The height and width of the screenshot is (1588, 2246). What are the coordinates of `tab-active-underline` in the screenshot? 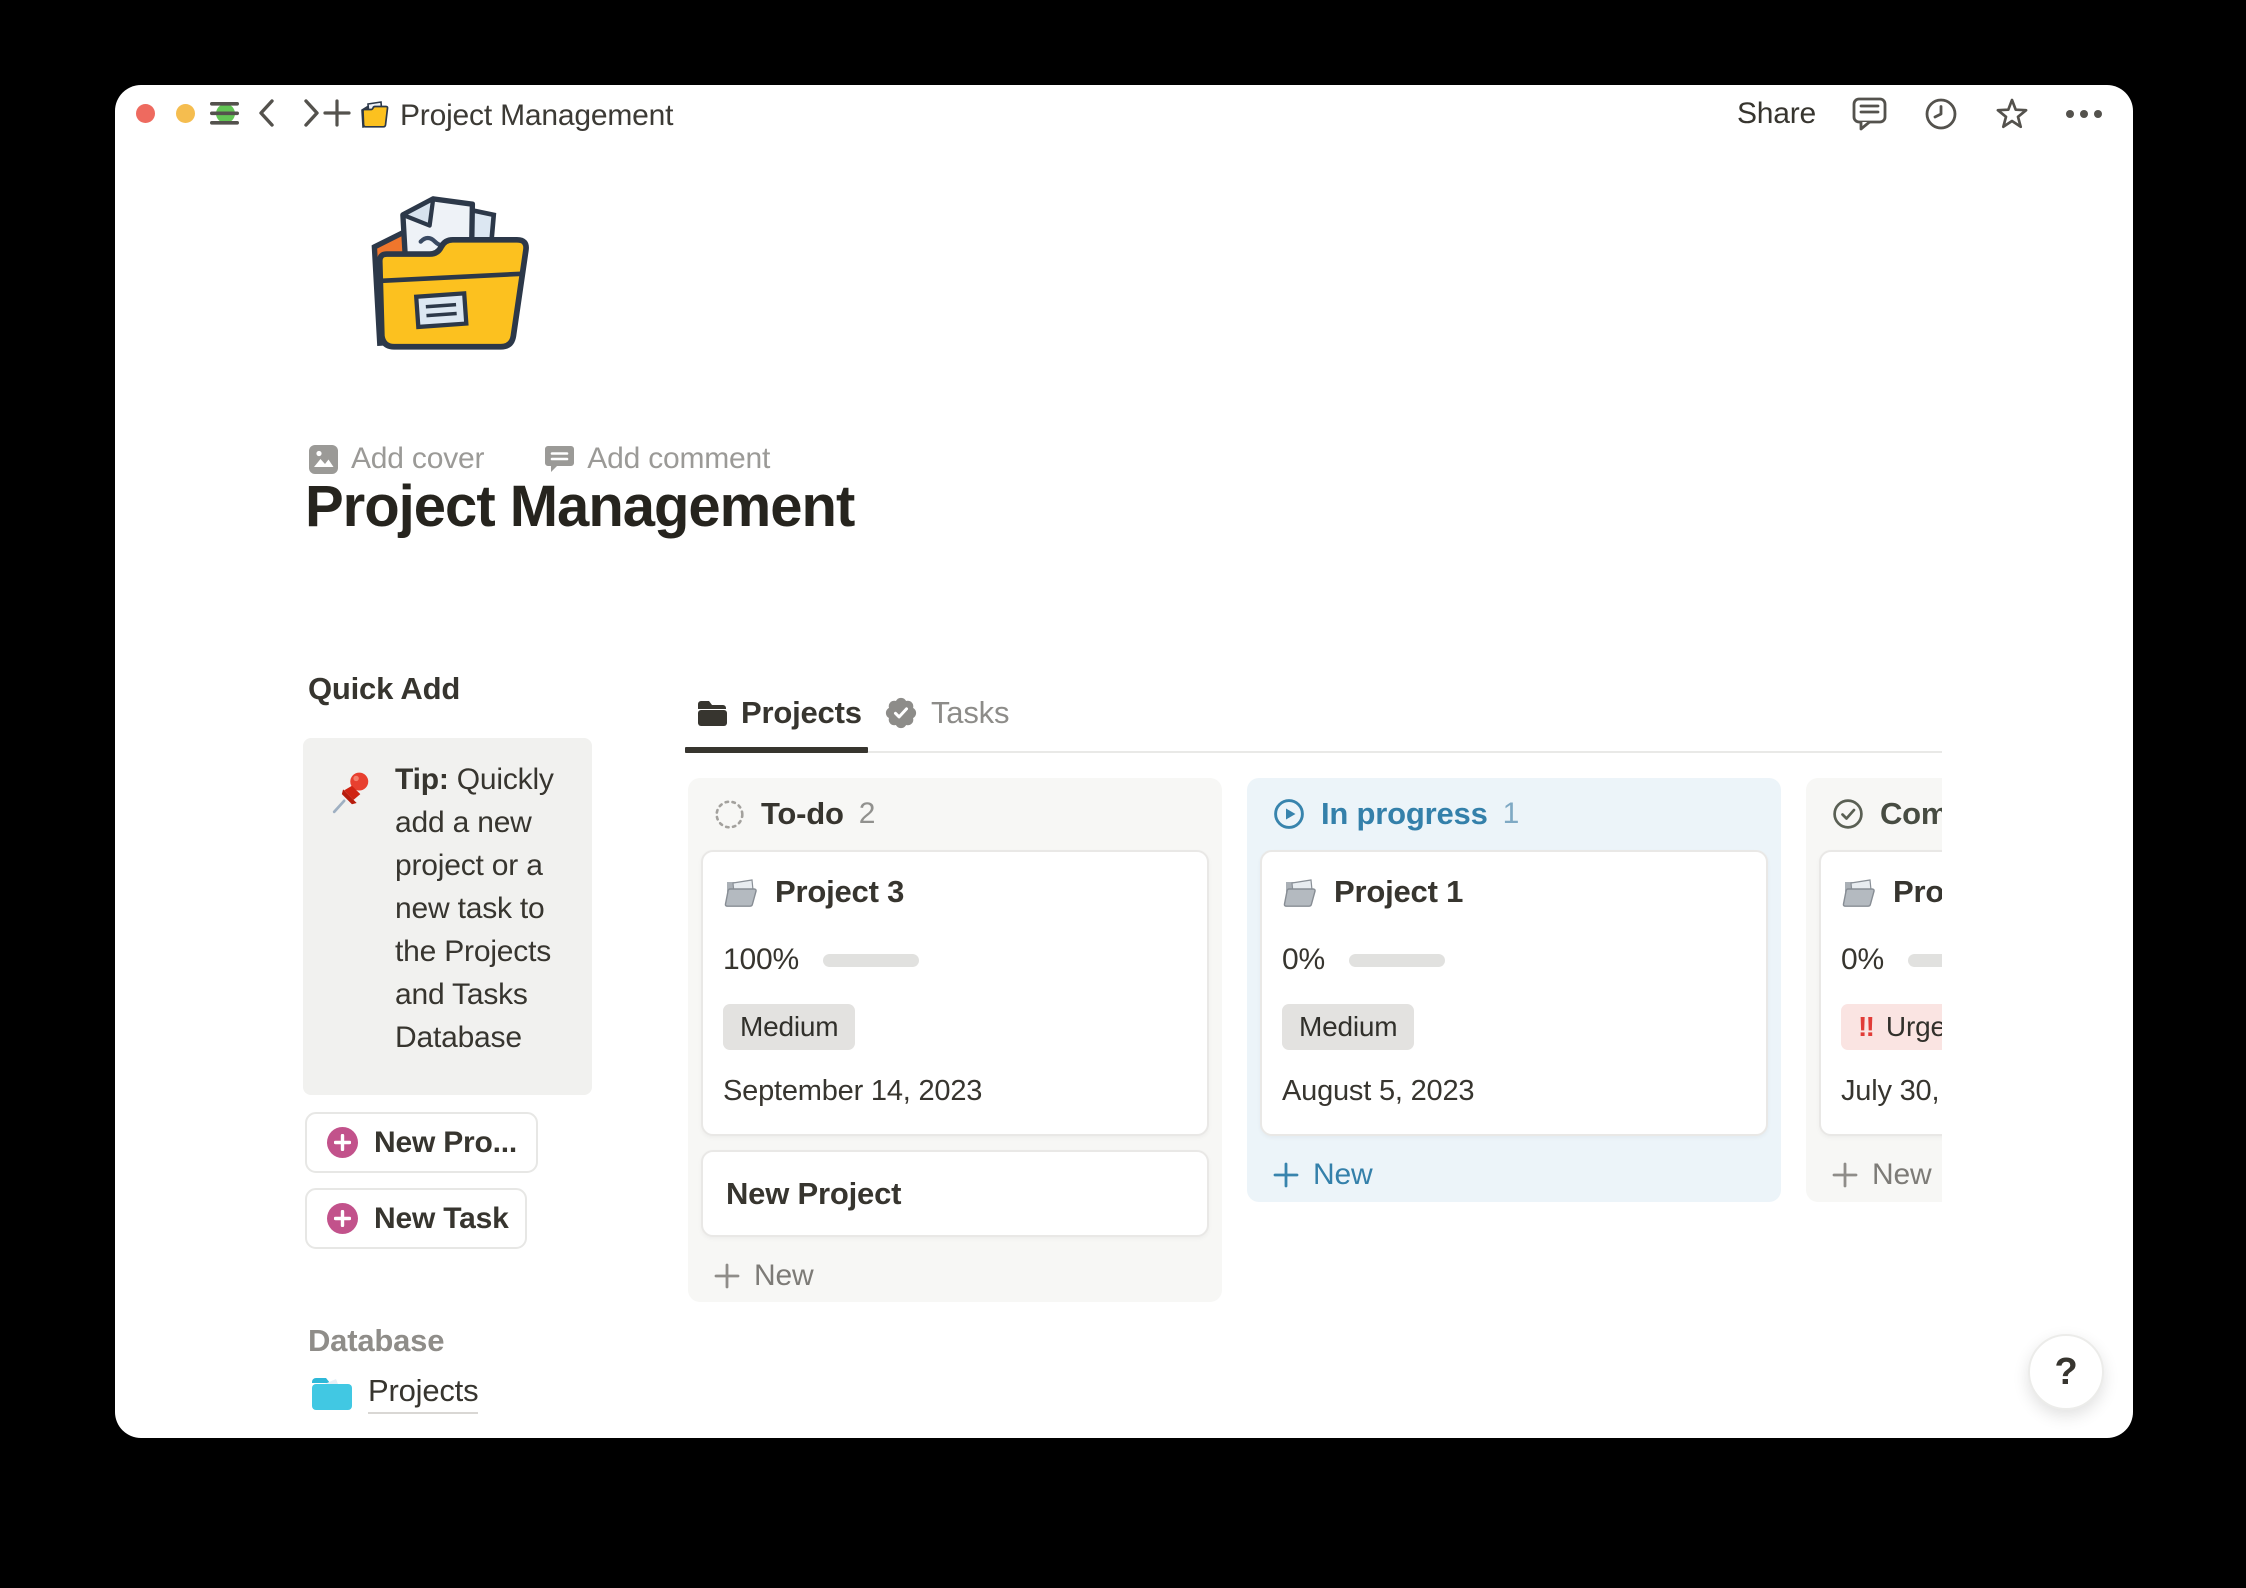 It's located at (776, 750).